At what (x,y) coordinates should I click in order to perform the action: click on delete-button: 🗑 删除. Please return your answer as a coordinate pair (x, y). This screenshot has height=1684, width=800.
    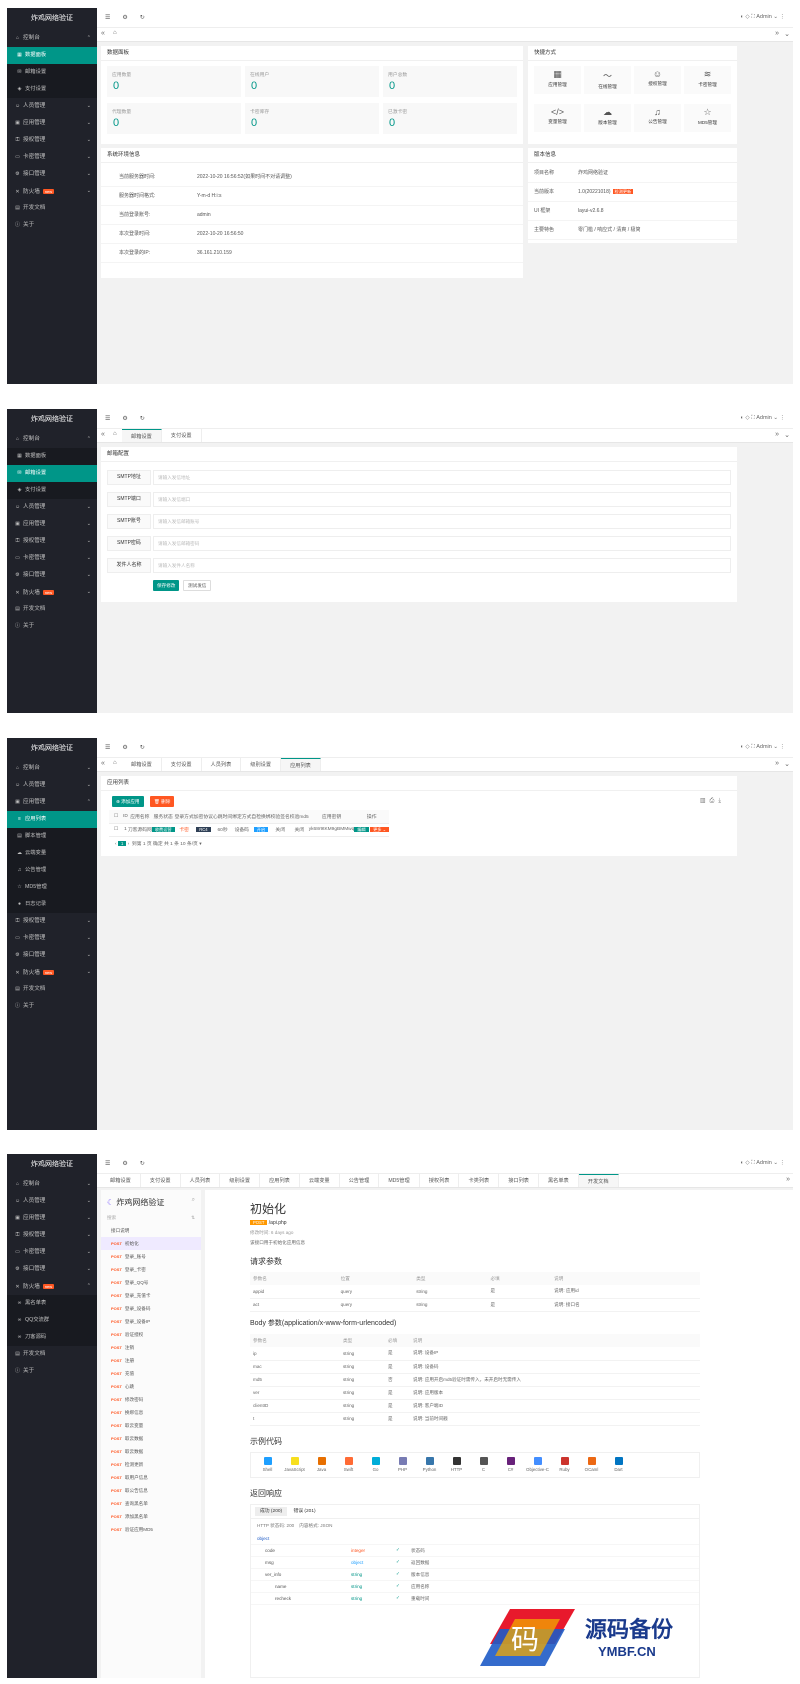
    Looking at the image, I should click on (162, 801).